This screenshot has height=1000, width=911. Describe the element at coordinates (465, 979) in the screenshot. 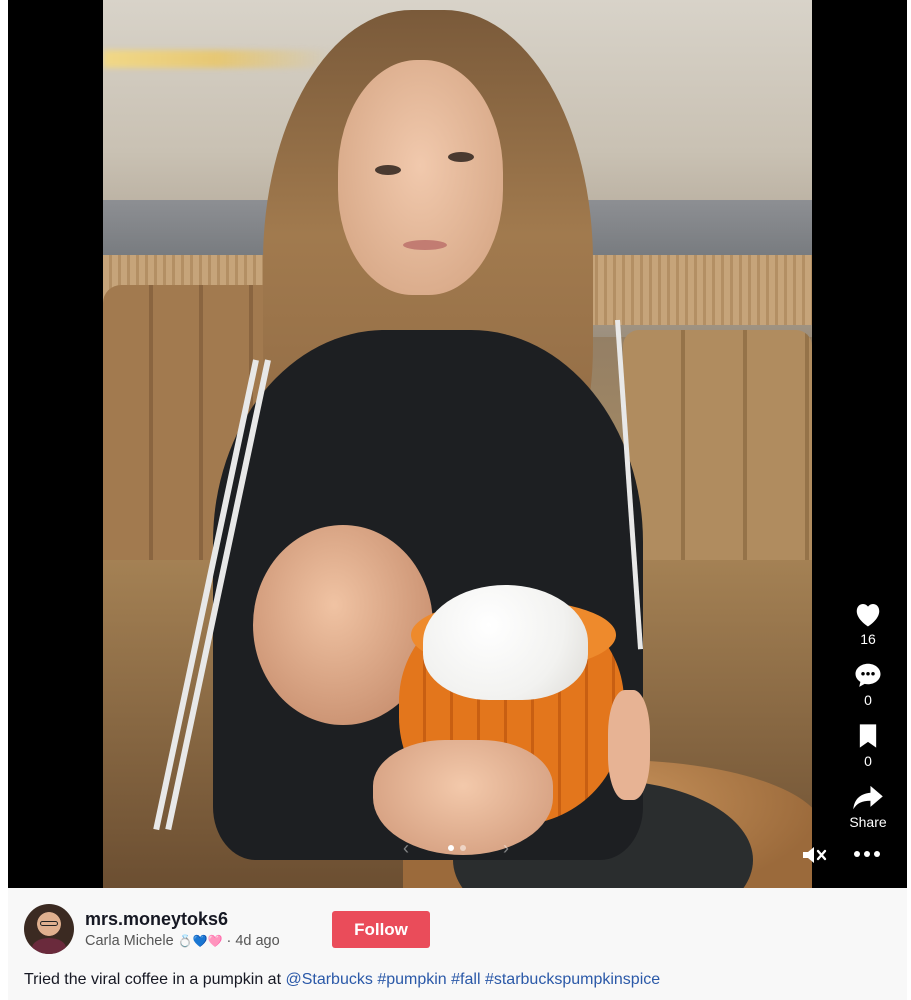

I see `hashtag-link: #fall` at that location.